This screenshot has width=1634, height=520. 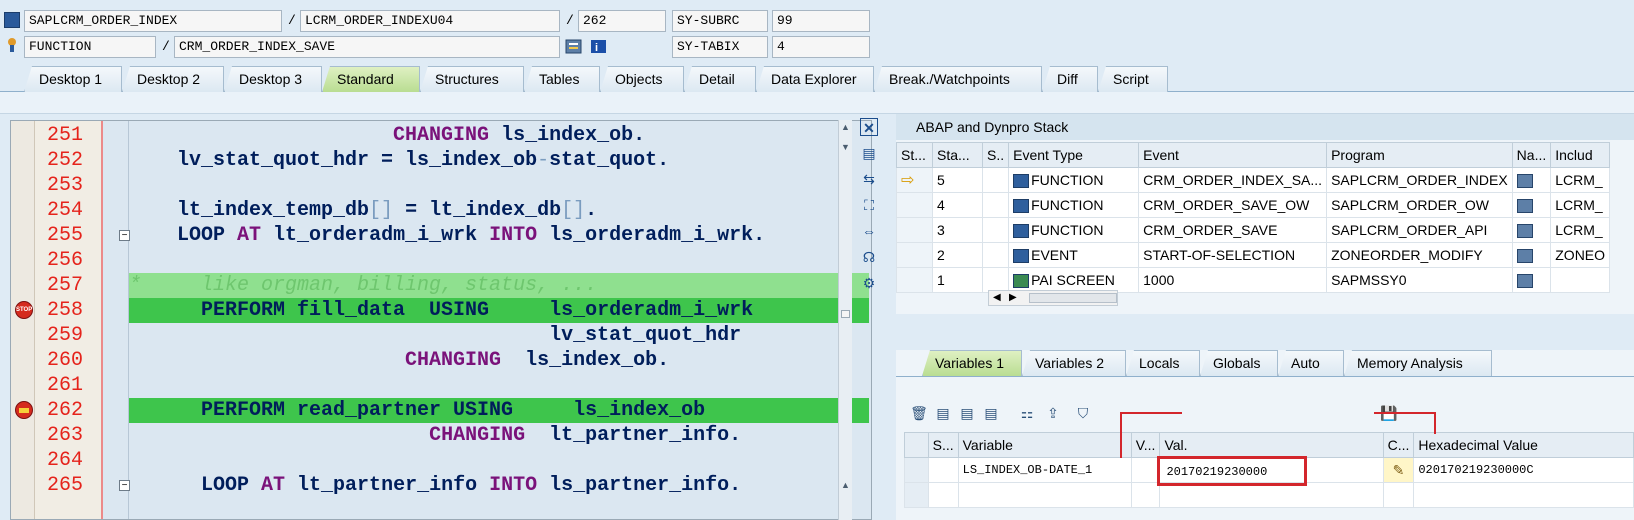 What do you see at coordinates (499, 210) in the screenshot?
I see `code-text: lt_index_temp_db[] = lt_index_db[].` at bounding box center [499, 210].